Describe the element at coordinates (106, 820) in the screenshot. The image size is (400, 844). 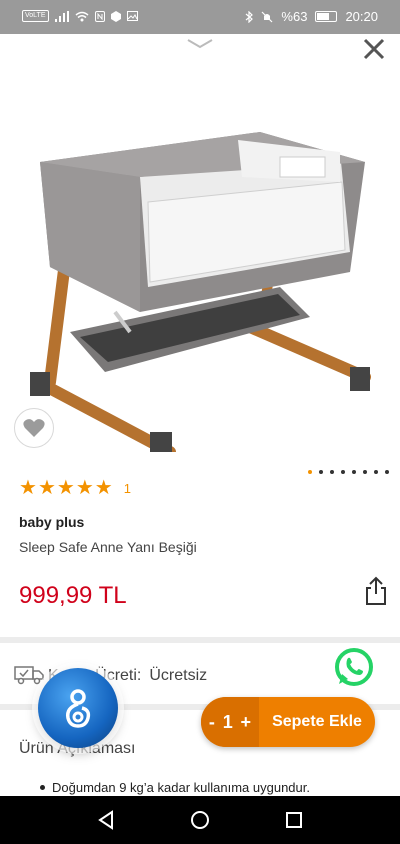
I see `back-icon` at that location.